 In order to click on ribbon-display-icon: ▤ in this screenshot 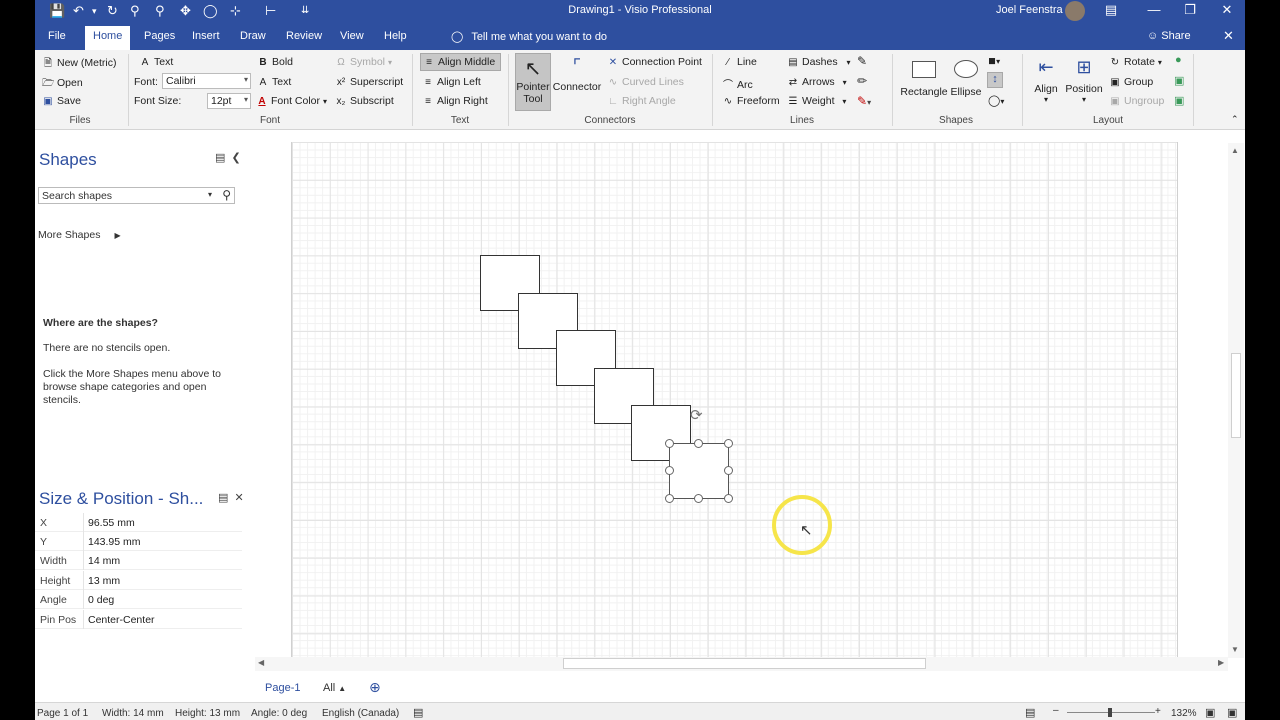, I will do `click(1111, 10)`.